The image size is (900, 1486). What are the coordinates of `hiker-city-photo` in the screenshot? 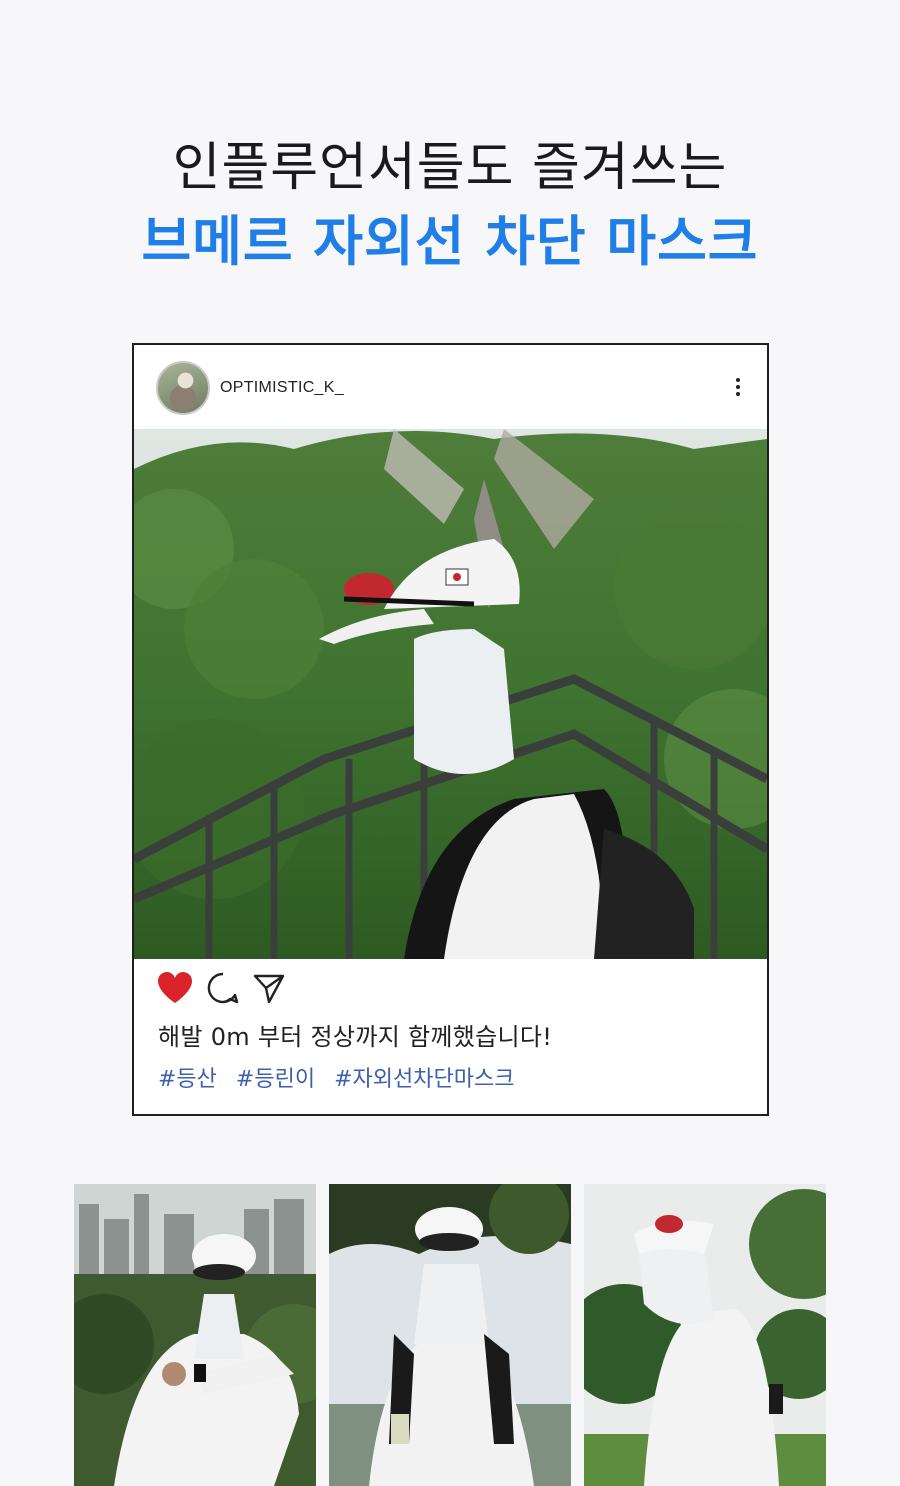 It's located at (195, 1335).